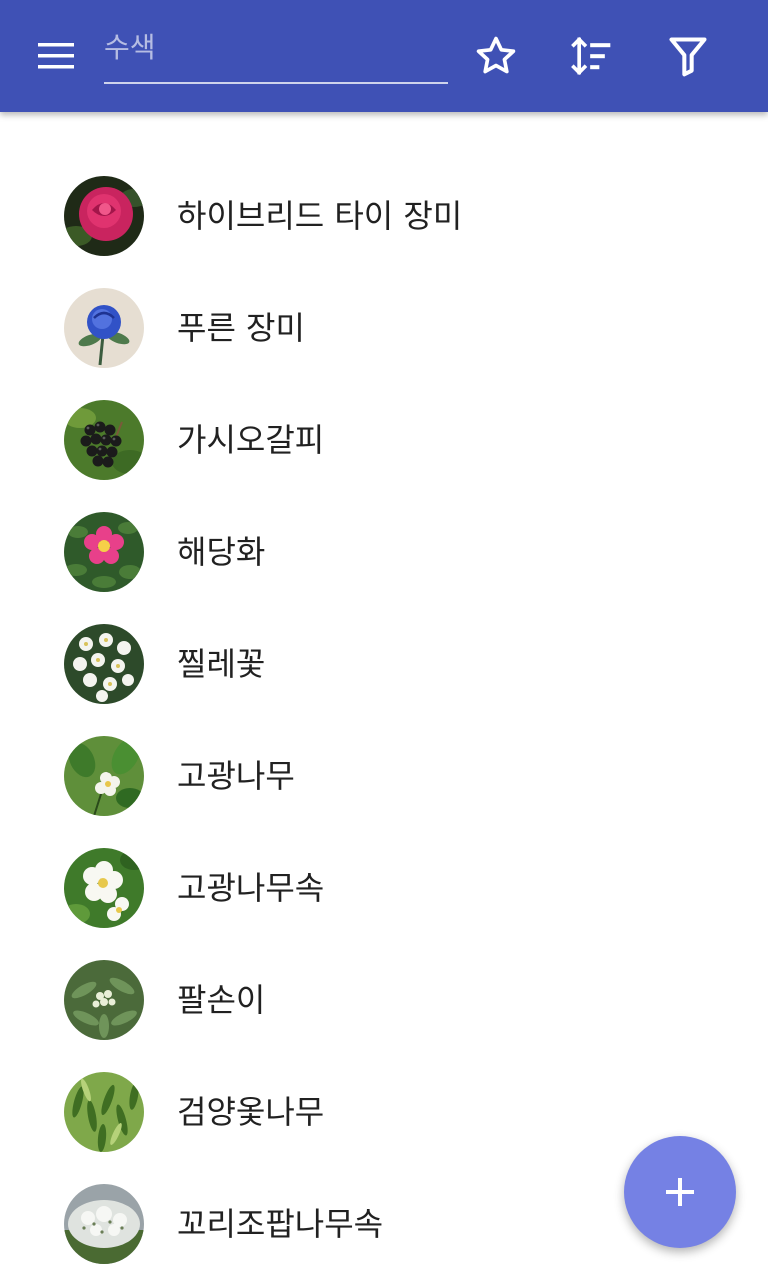 This screenshot has width=768, height=1280. Describe the element at coordinates (276, 47) in the screenshot. I see `search-input` at that location.